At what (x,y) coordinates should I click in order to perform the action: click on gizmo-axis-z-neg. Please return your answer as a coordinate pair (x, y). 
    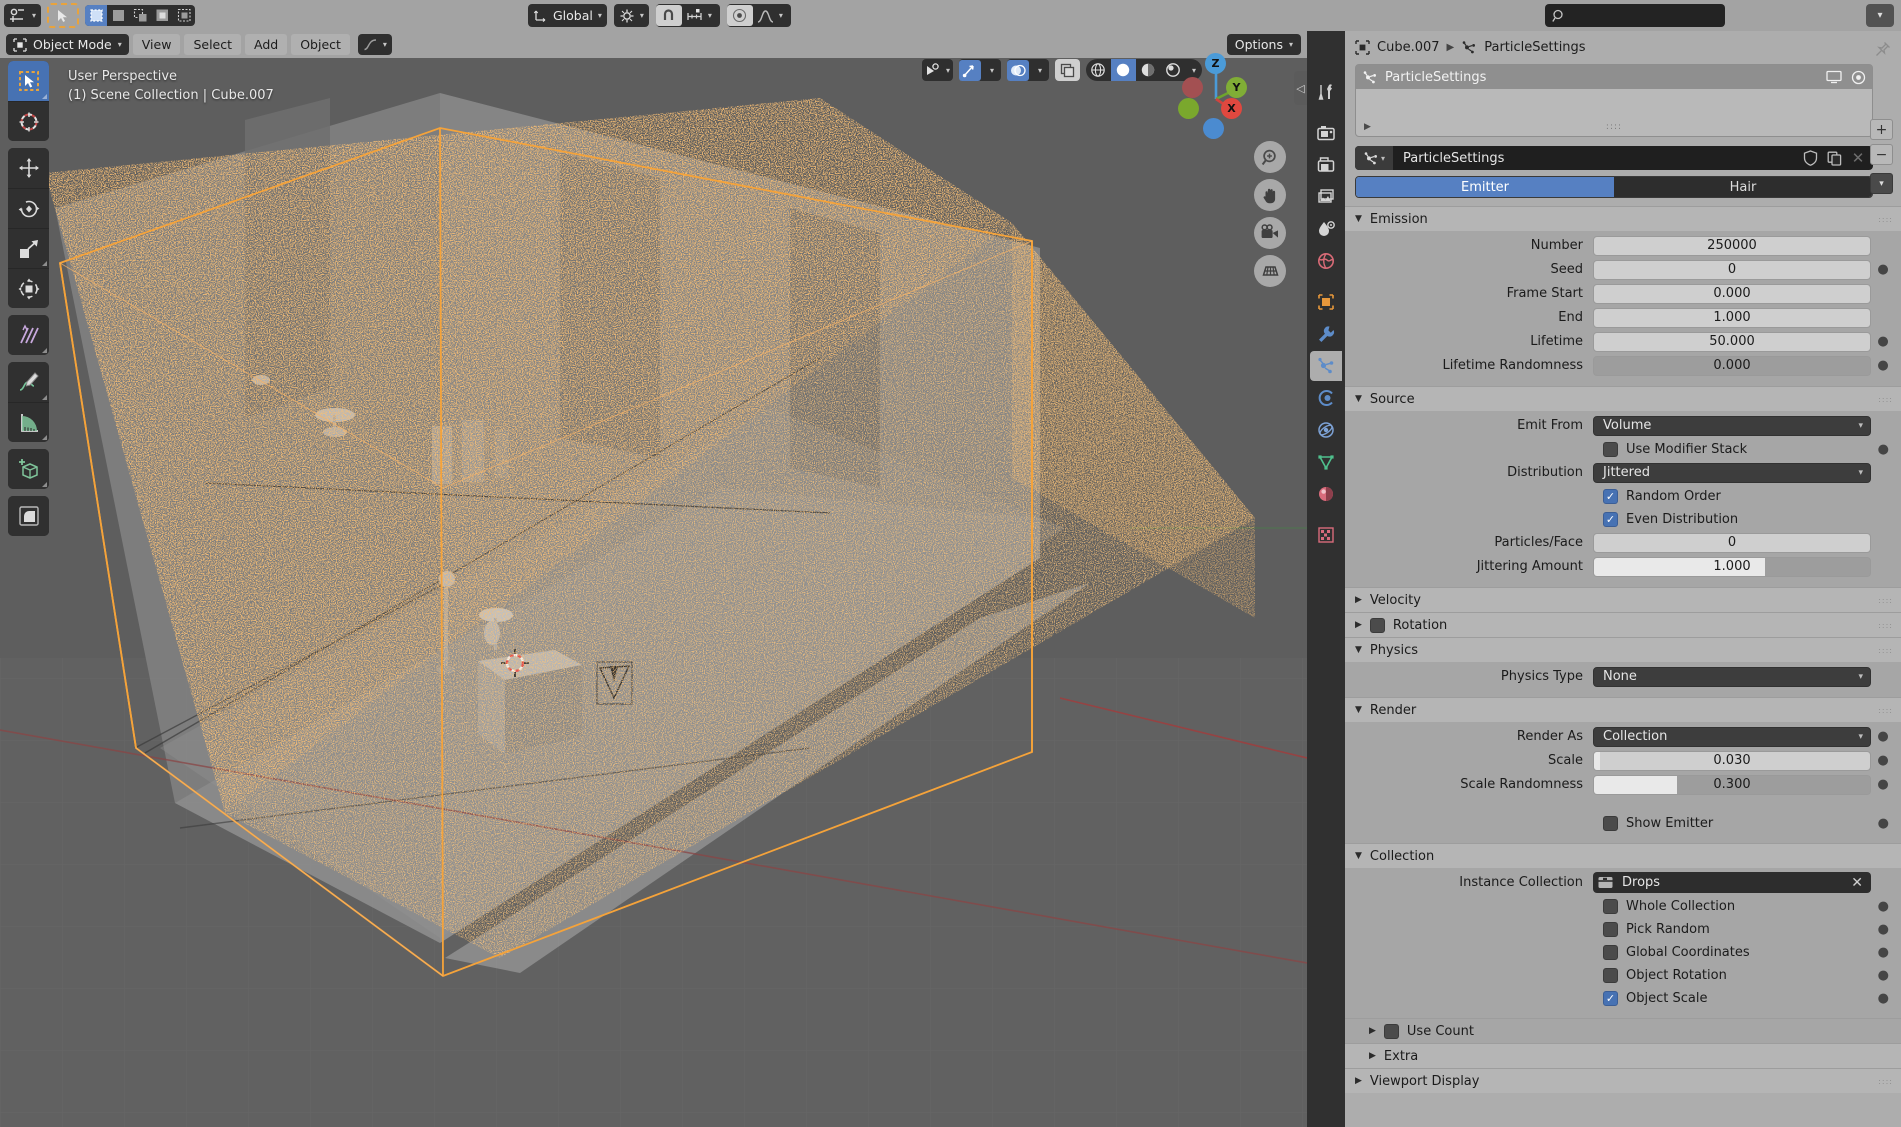
    Looking at the image, I should click on (1213, 128).